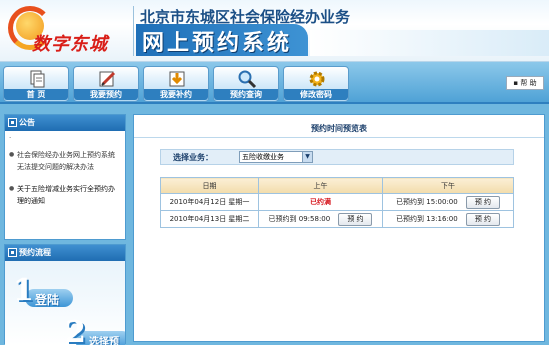  Describe the element at coordinates (27, 122) in the screenshot. I see `notice-title: 公告` at that location.